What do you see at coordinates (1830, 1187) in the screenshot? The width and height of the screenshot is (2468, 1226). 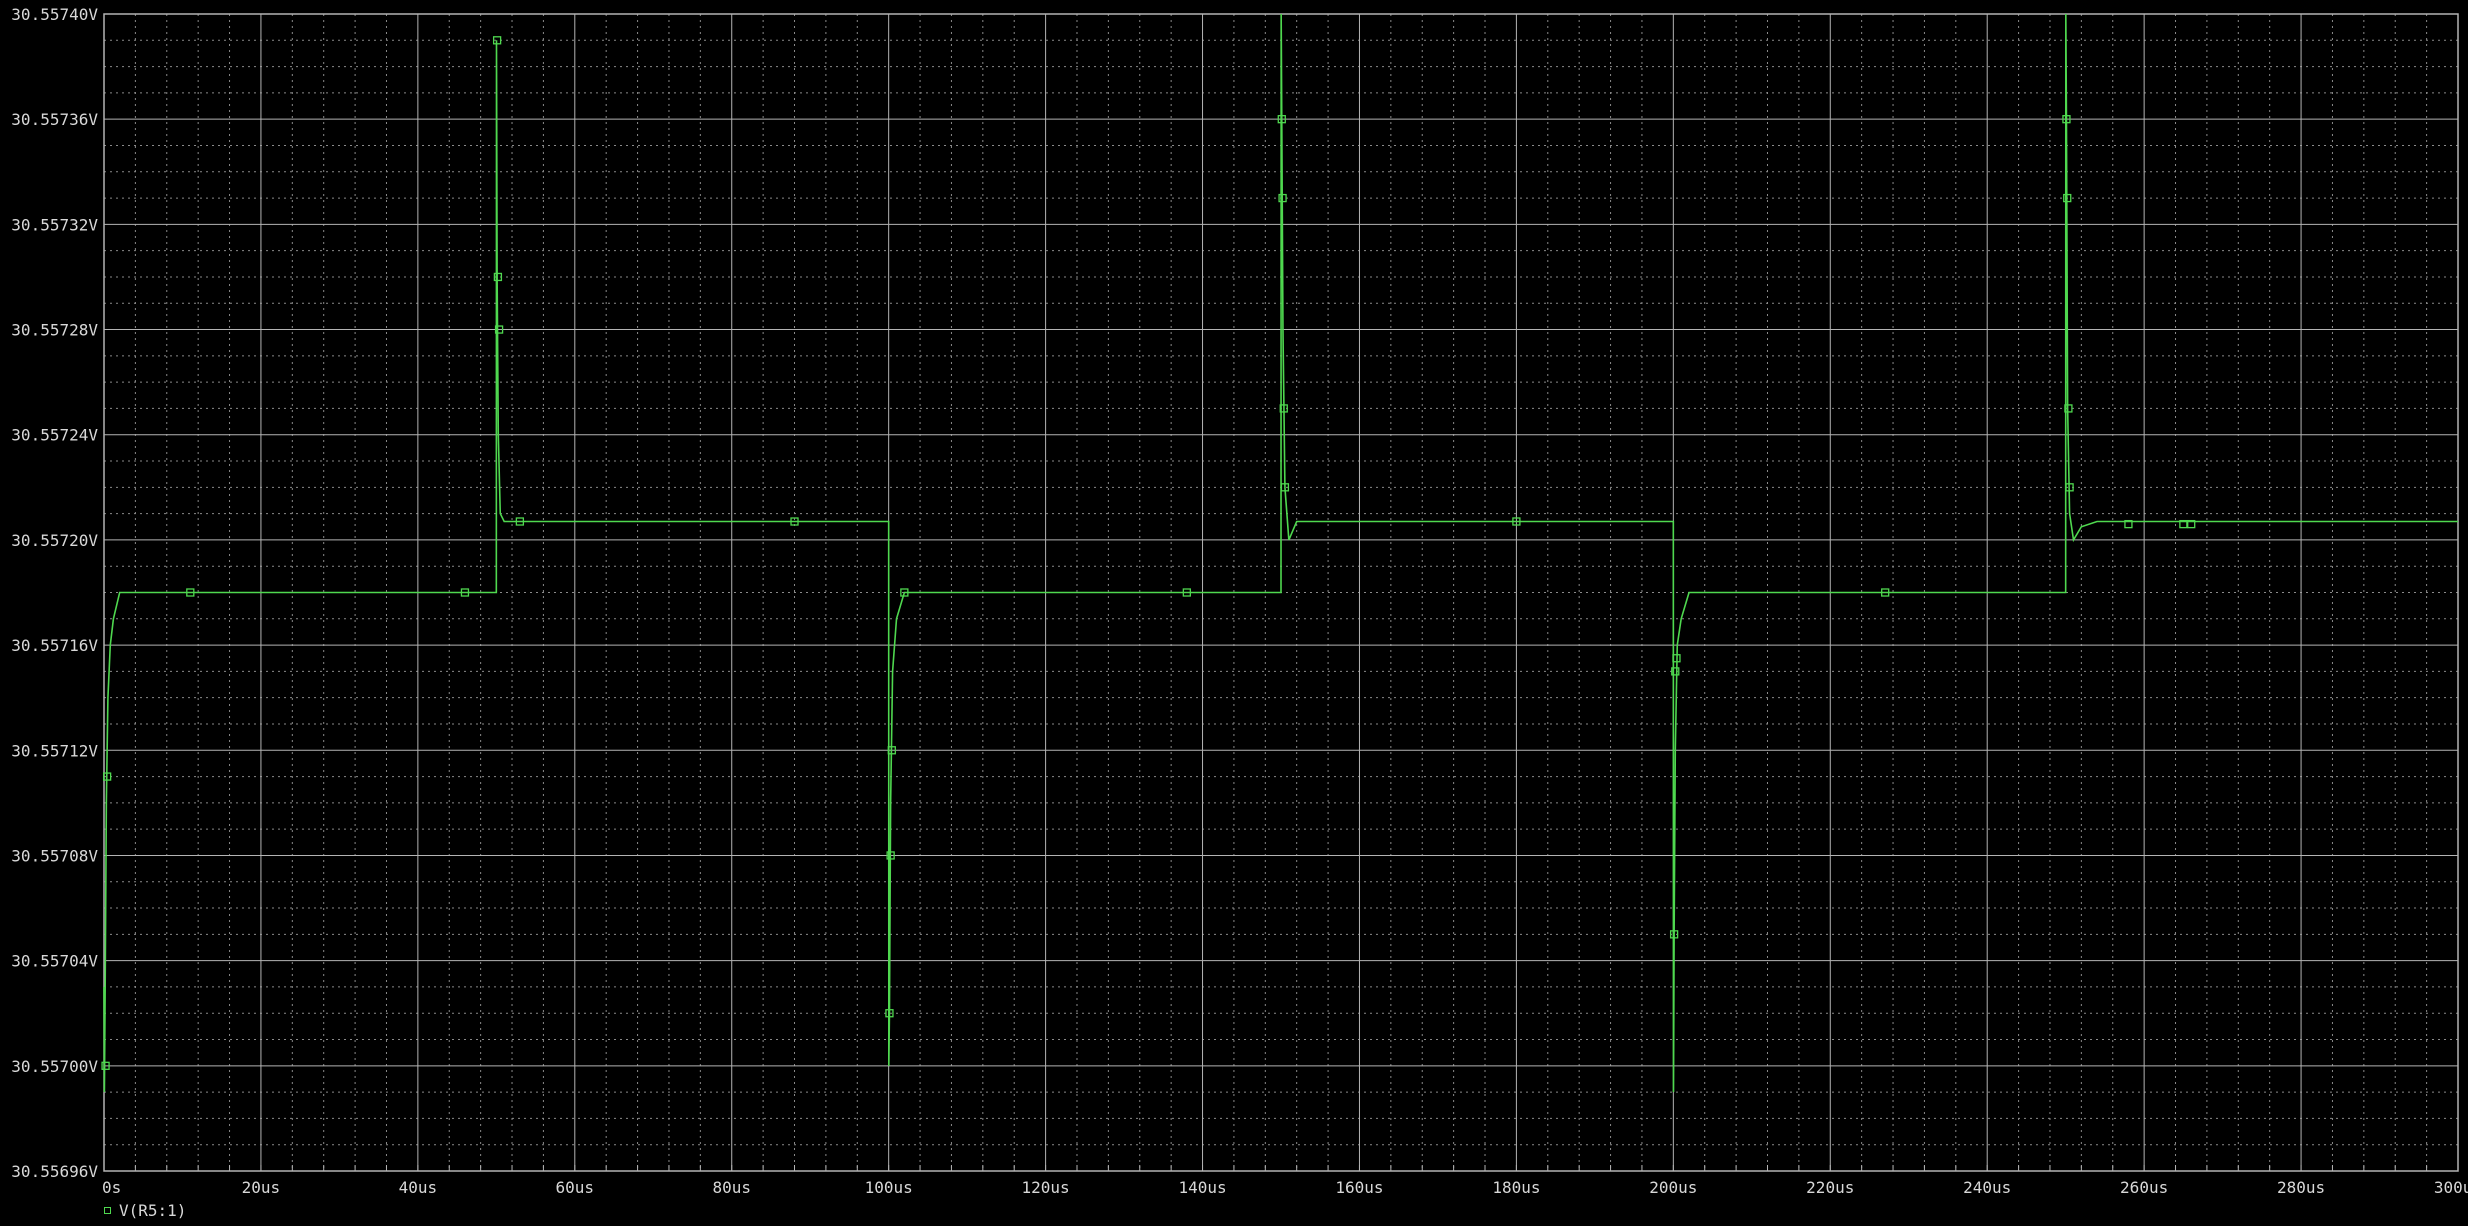 I see `x-tick-label: 220us` at bounding box center [1830, 1187].